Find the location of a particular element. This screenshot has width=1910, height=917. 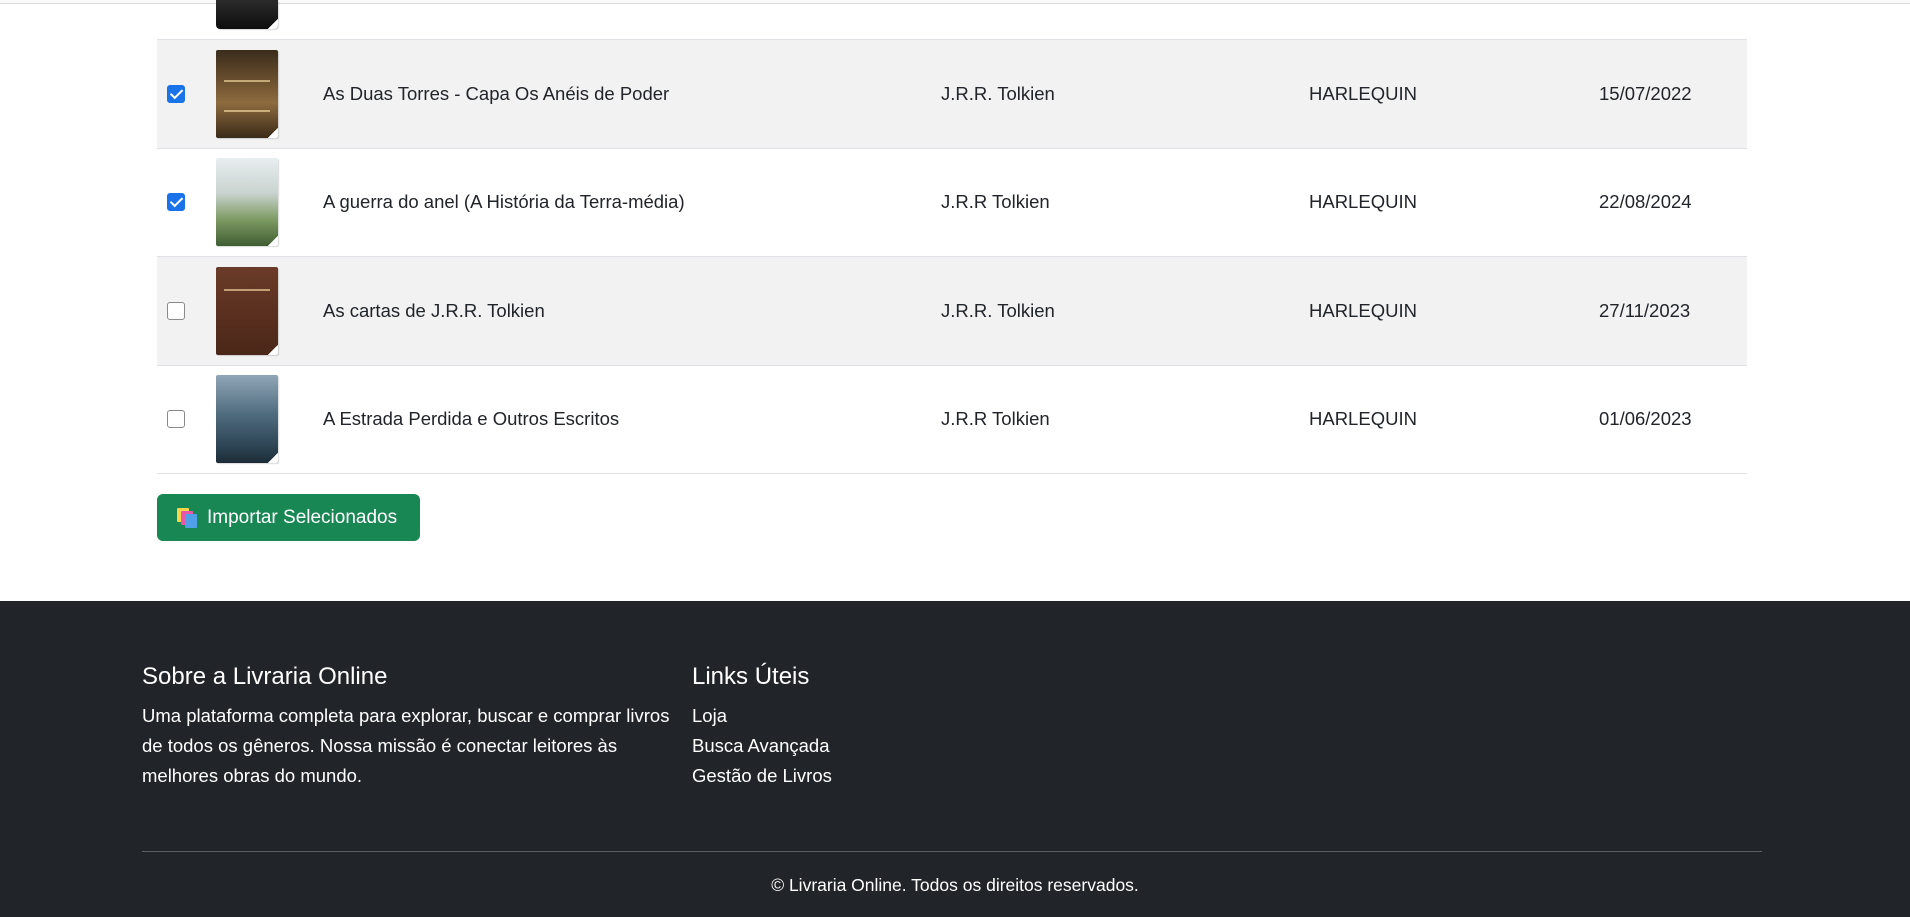

book-title: As cartas de J.R.R. Tolkien is located at coordinates (434, 310).